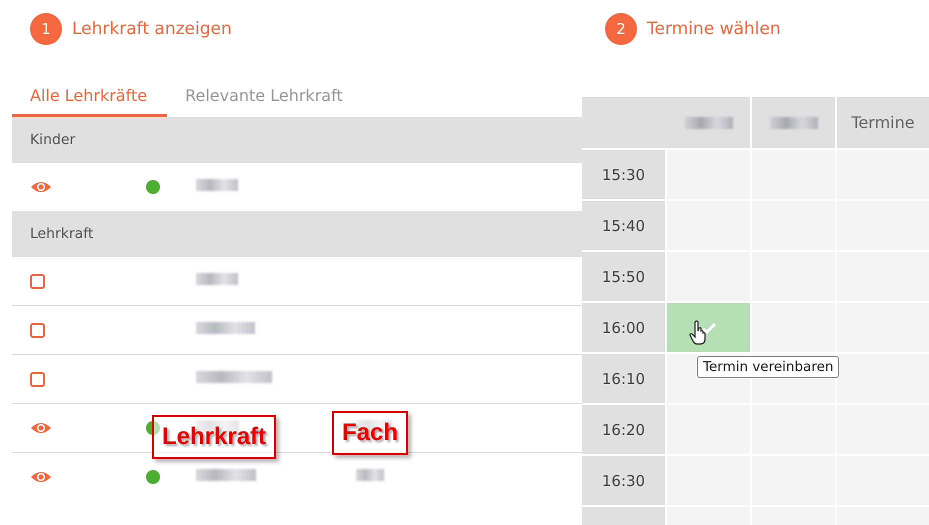 The image size is (929, 525). I want to click on annotation-label: Lehrkraft, so click(214, 437).